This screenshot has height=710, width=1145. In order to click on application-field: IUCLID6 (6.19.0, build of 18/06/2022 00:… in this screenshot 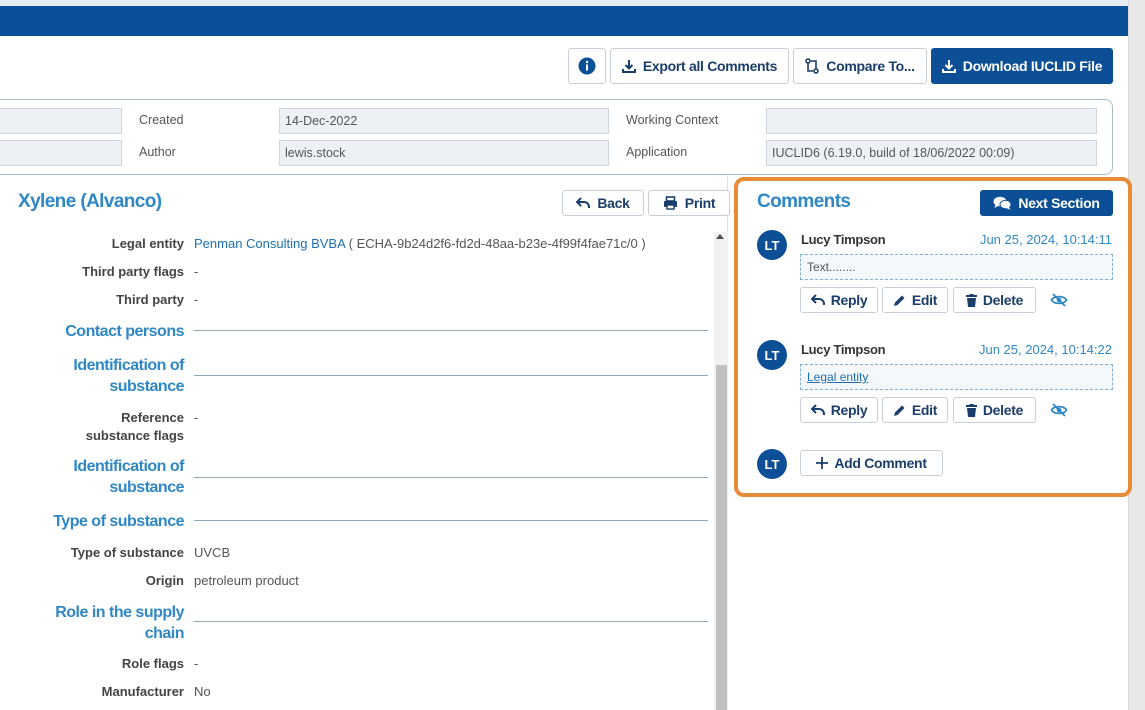, I will do `click(931, 153)`.